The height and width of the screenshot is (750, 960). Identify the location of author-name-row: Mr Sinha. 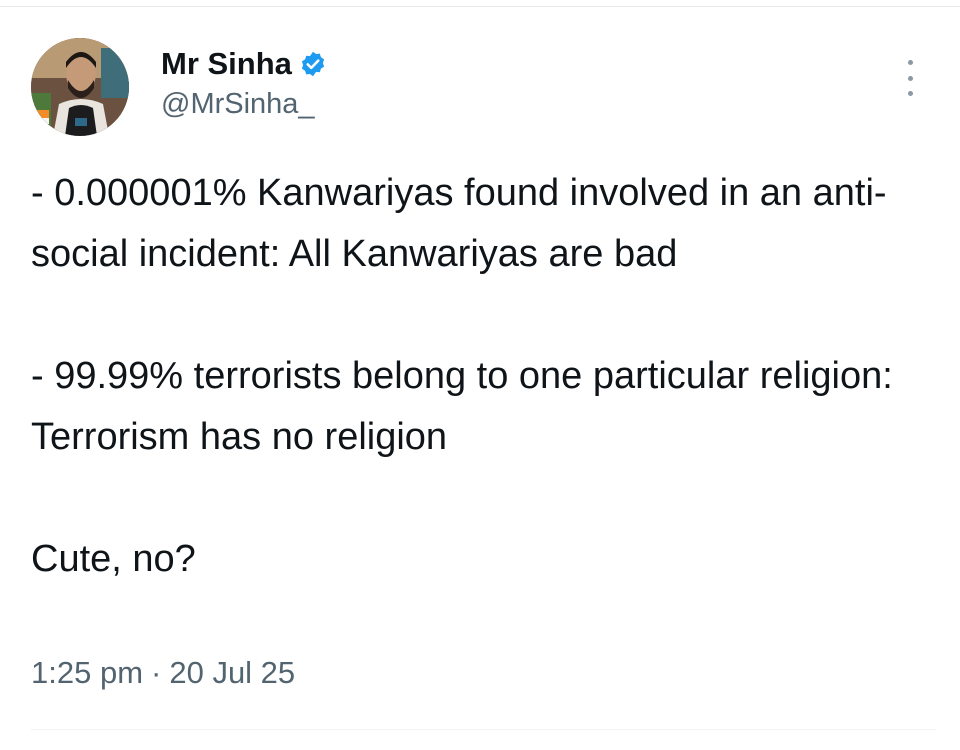
(244, 64).